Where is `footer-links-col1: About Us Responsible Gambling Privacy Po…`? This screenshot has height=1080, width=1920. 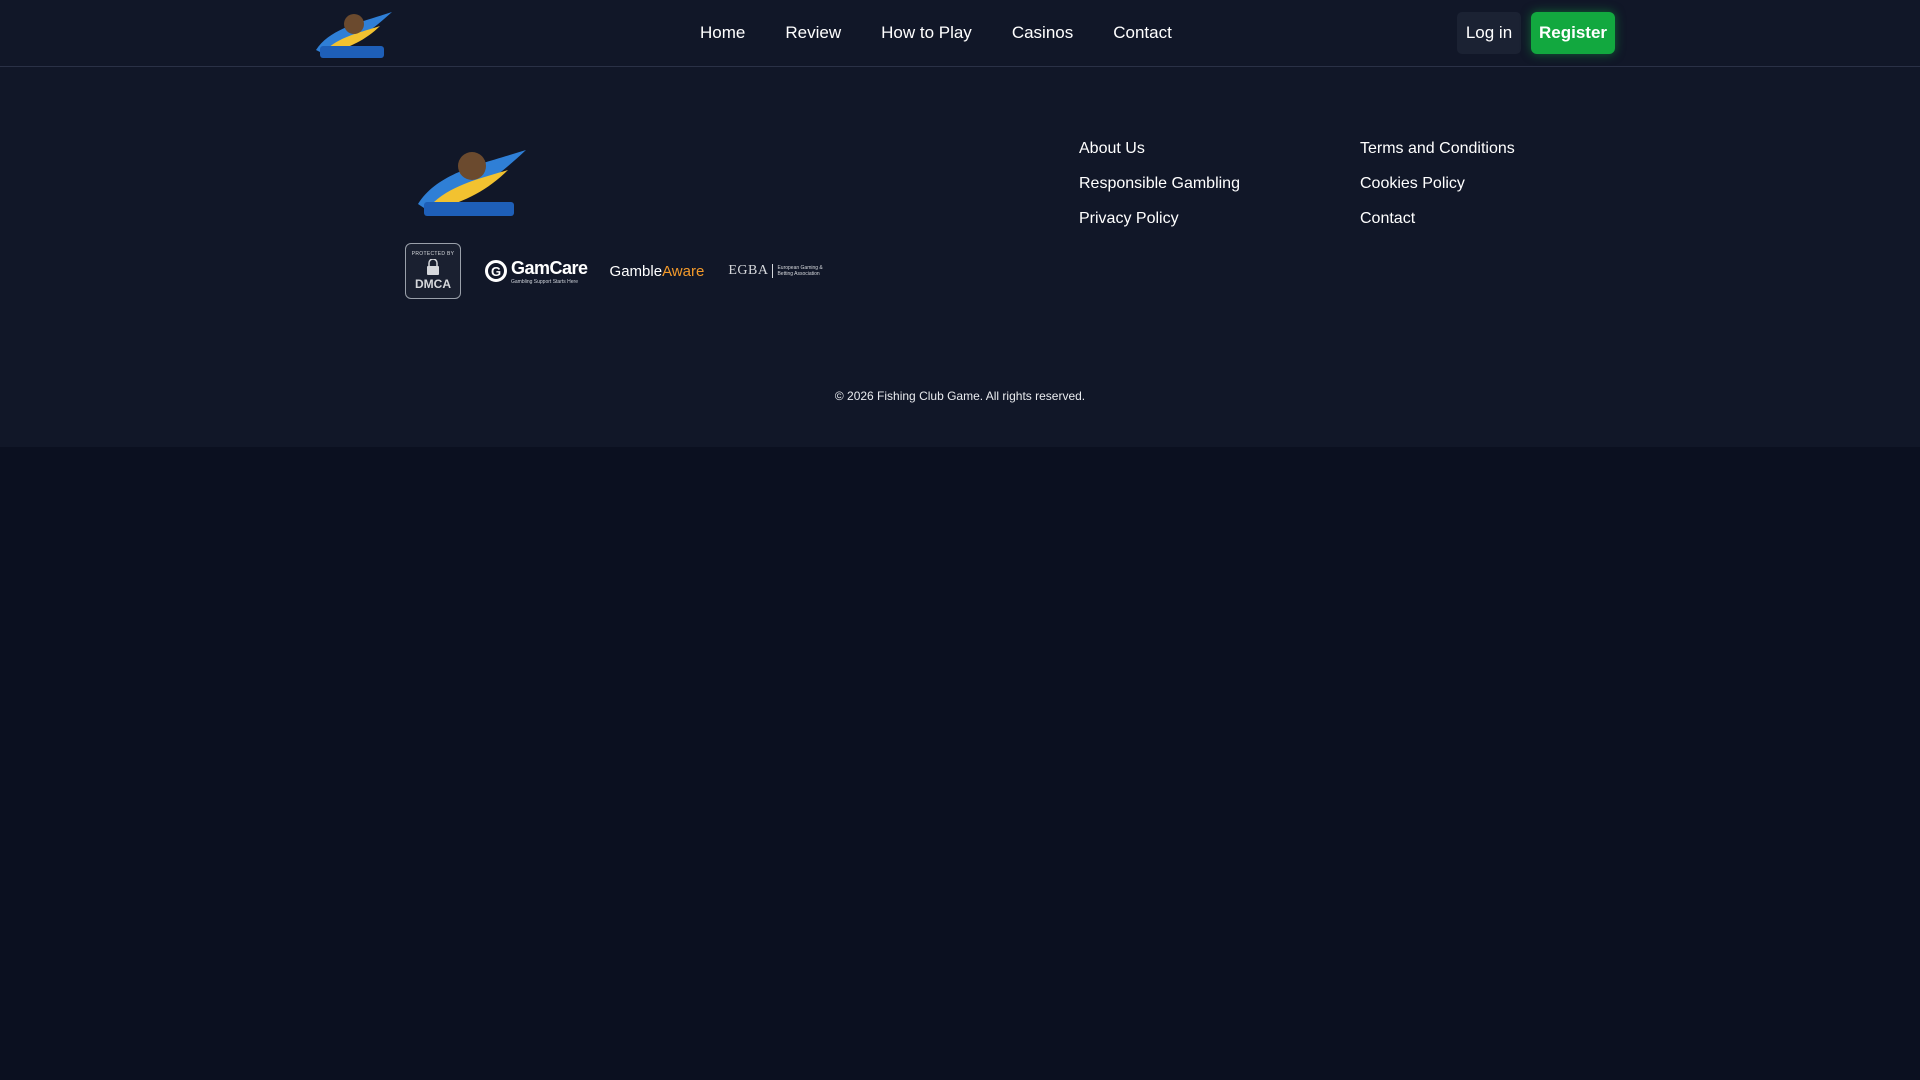
footer-links-col1: About Us Responsible Gambling Privacy Po… is located at coordinates (1159, 191).